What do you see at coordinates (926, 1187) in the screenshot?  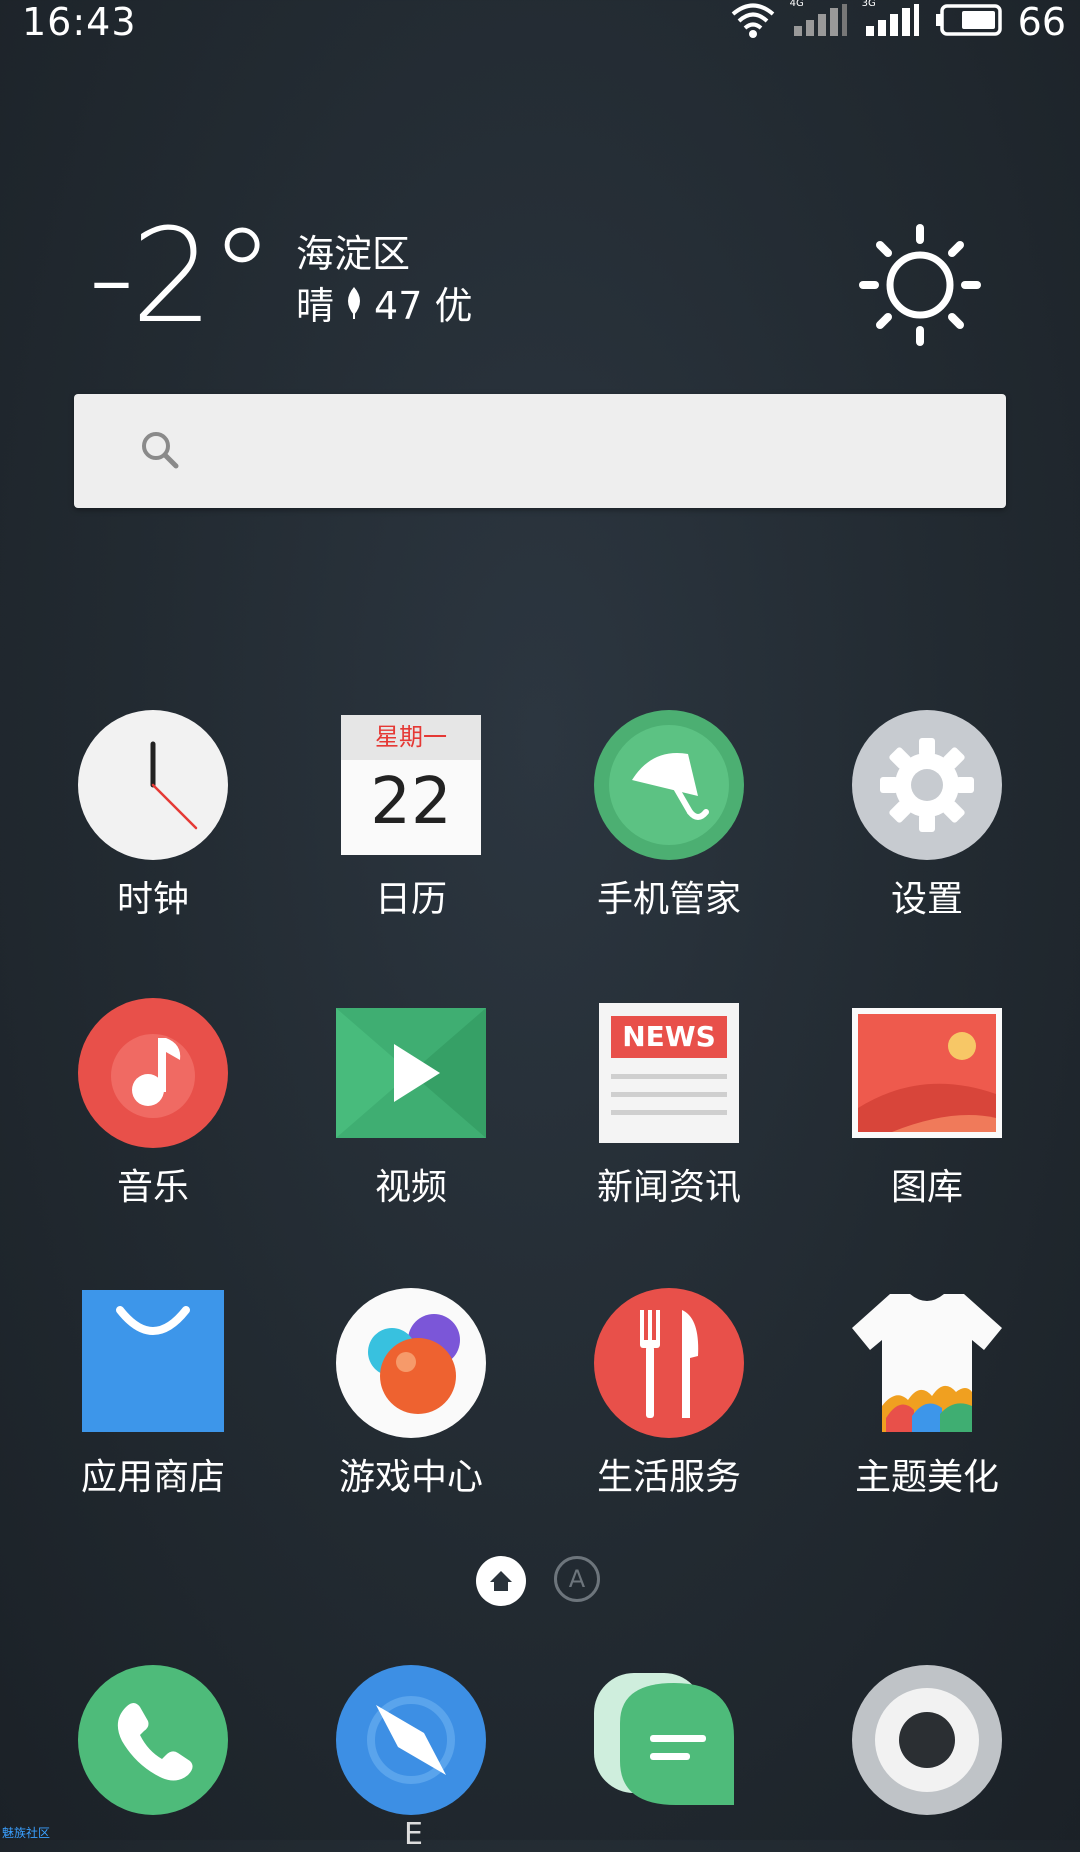 I see `app-label: 图库` at bounding box center [926, 1187].